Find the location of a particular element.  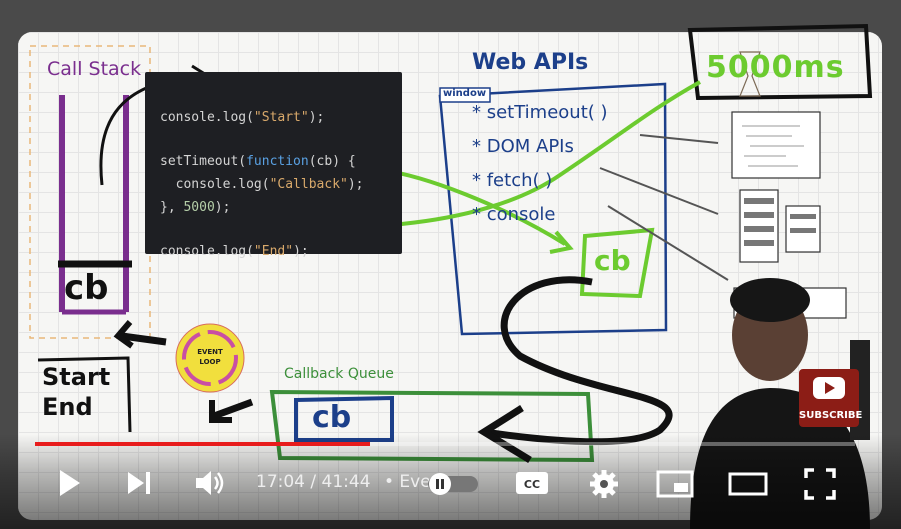

web-api-settimeout: * setTimeout( ) is located at coordinates (540, 112).